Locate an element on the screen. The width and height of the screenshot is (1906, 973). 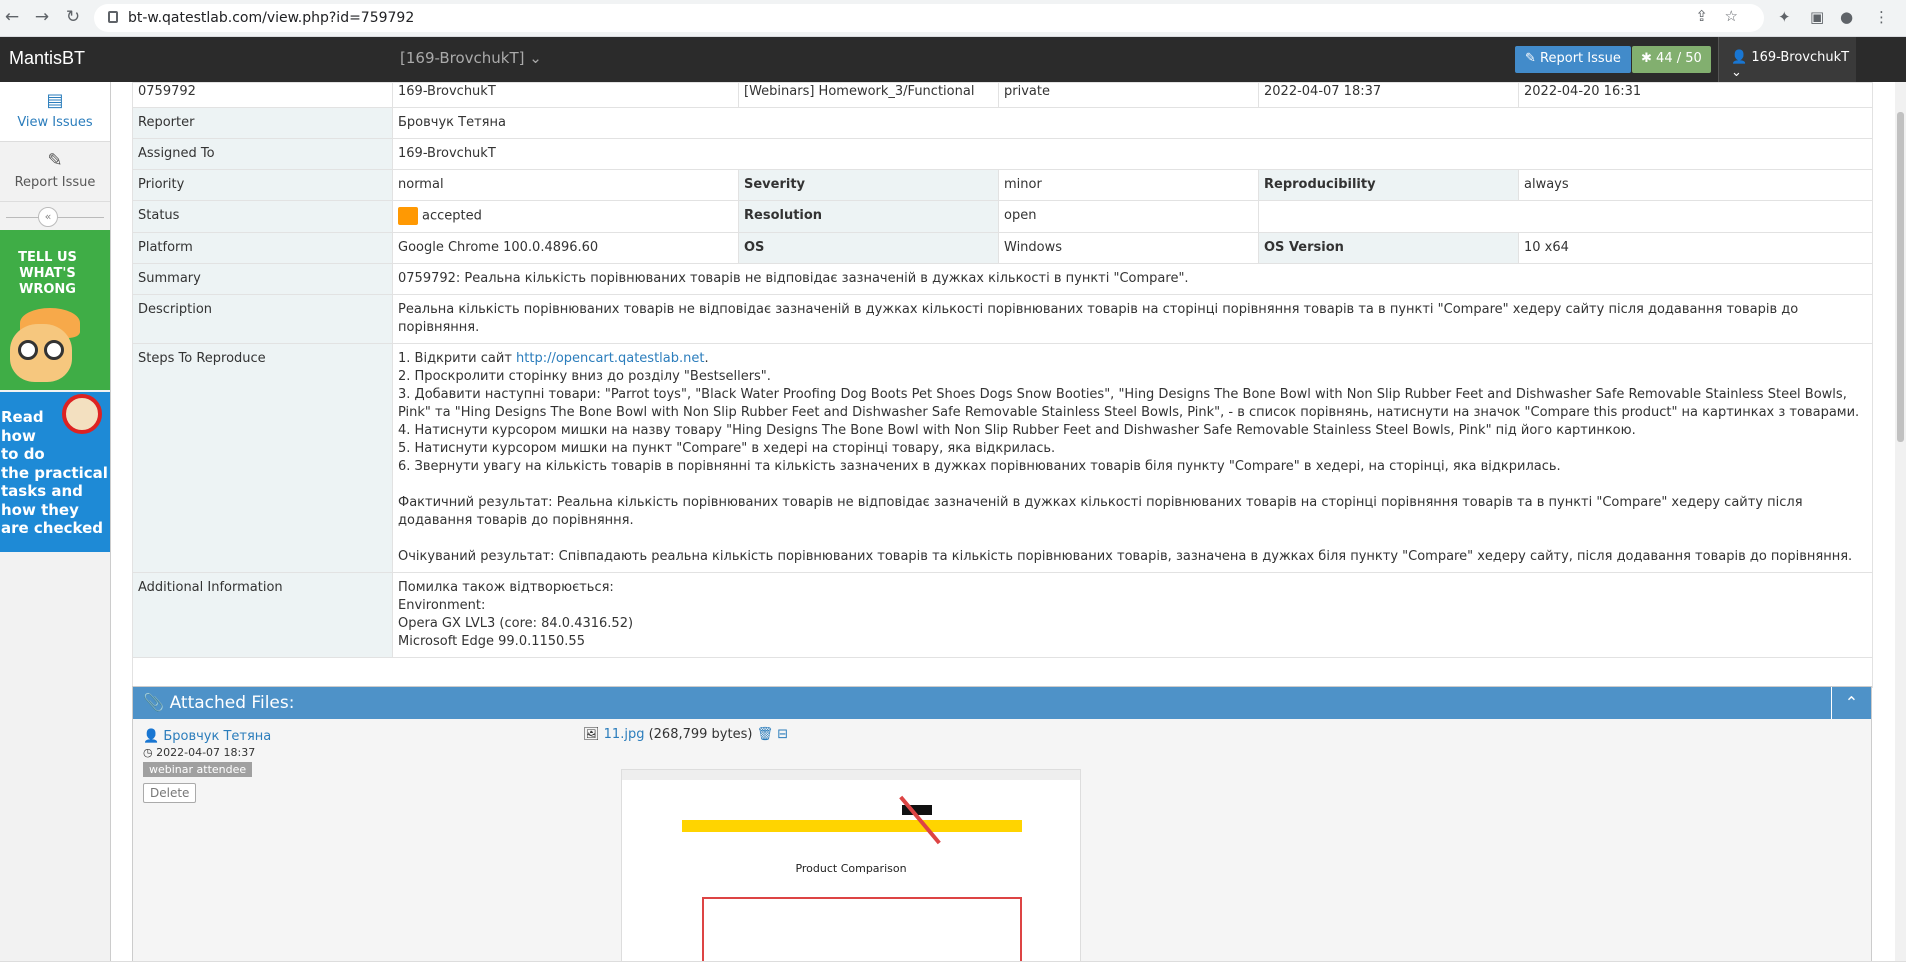
issue-project: 169-BrovchukT is located at coordinates (565, 95).